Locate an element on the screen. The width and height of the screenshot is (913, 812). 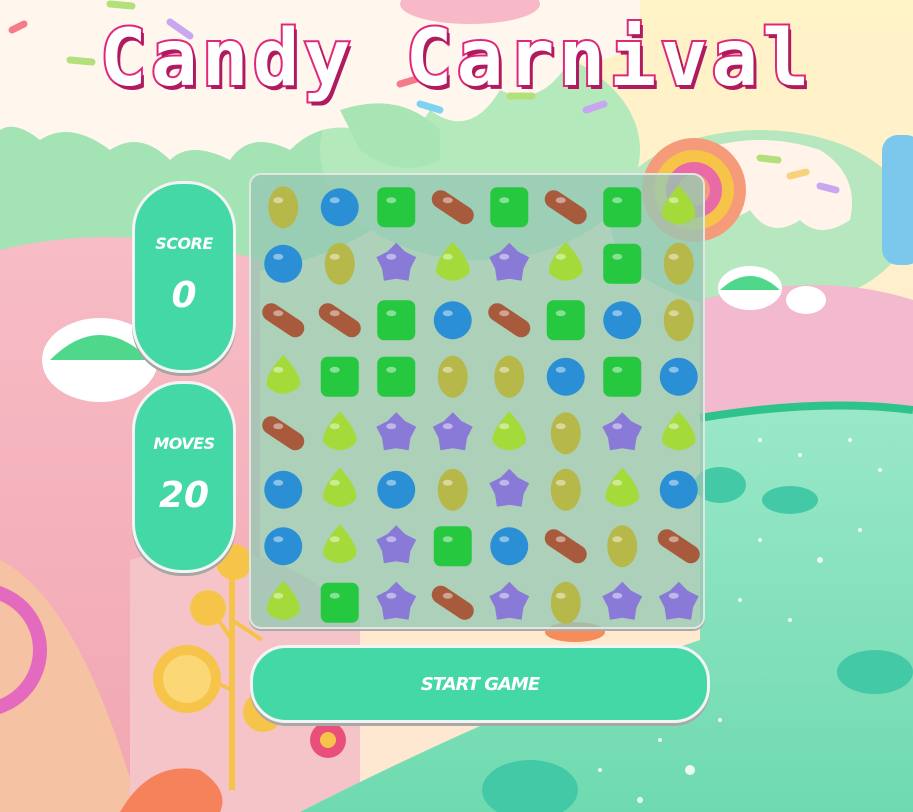
score-panel: SCORE 0 is located at coordinates (184, 277).